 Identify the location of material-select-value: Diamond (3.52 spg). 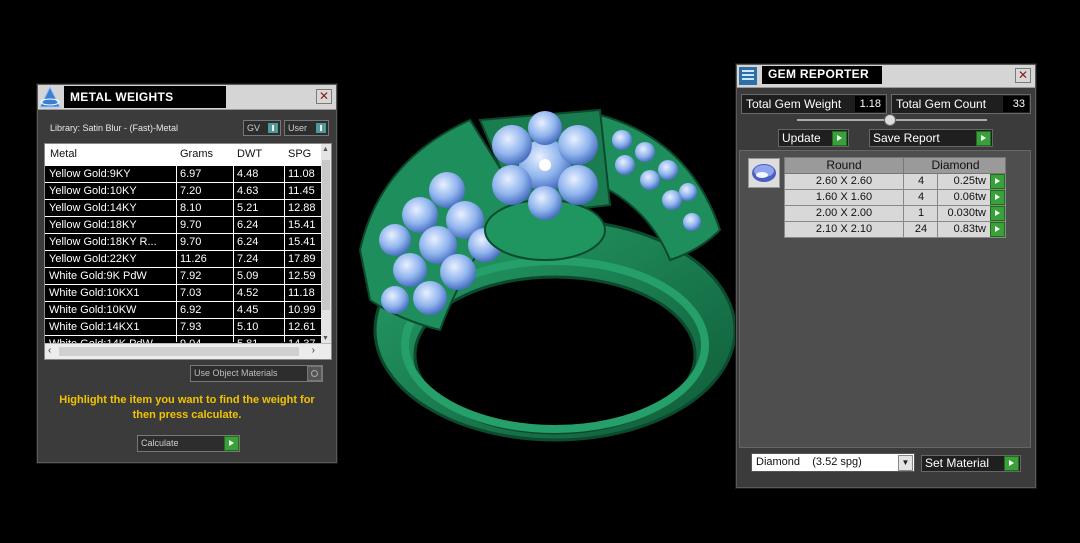
(809, 462).